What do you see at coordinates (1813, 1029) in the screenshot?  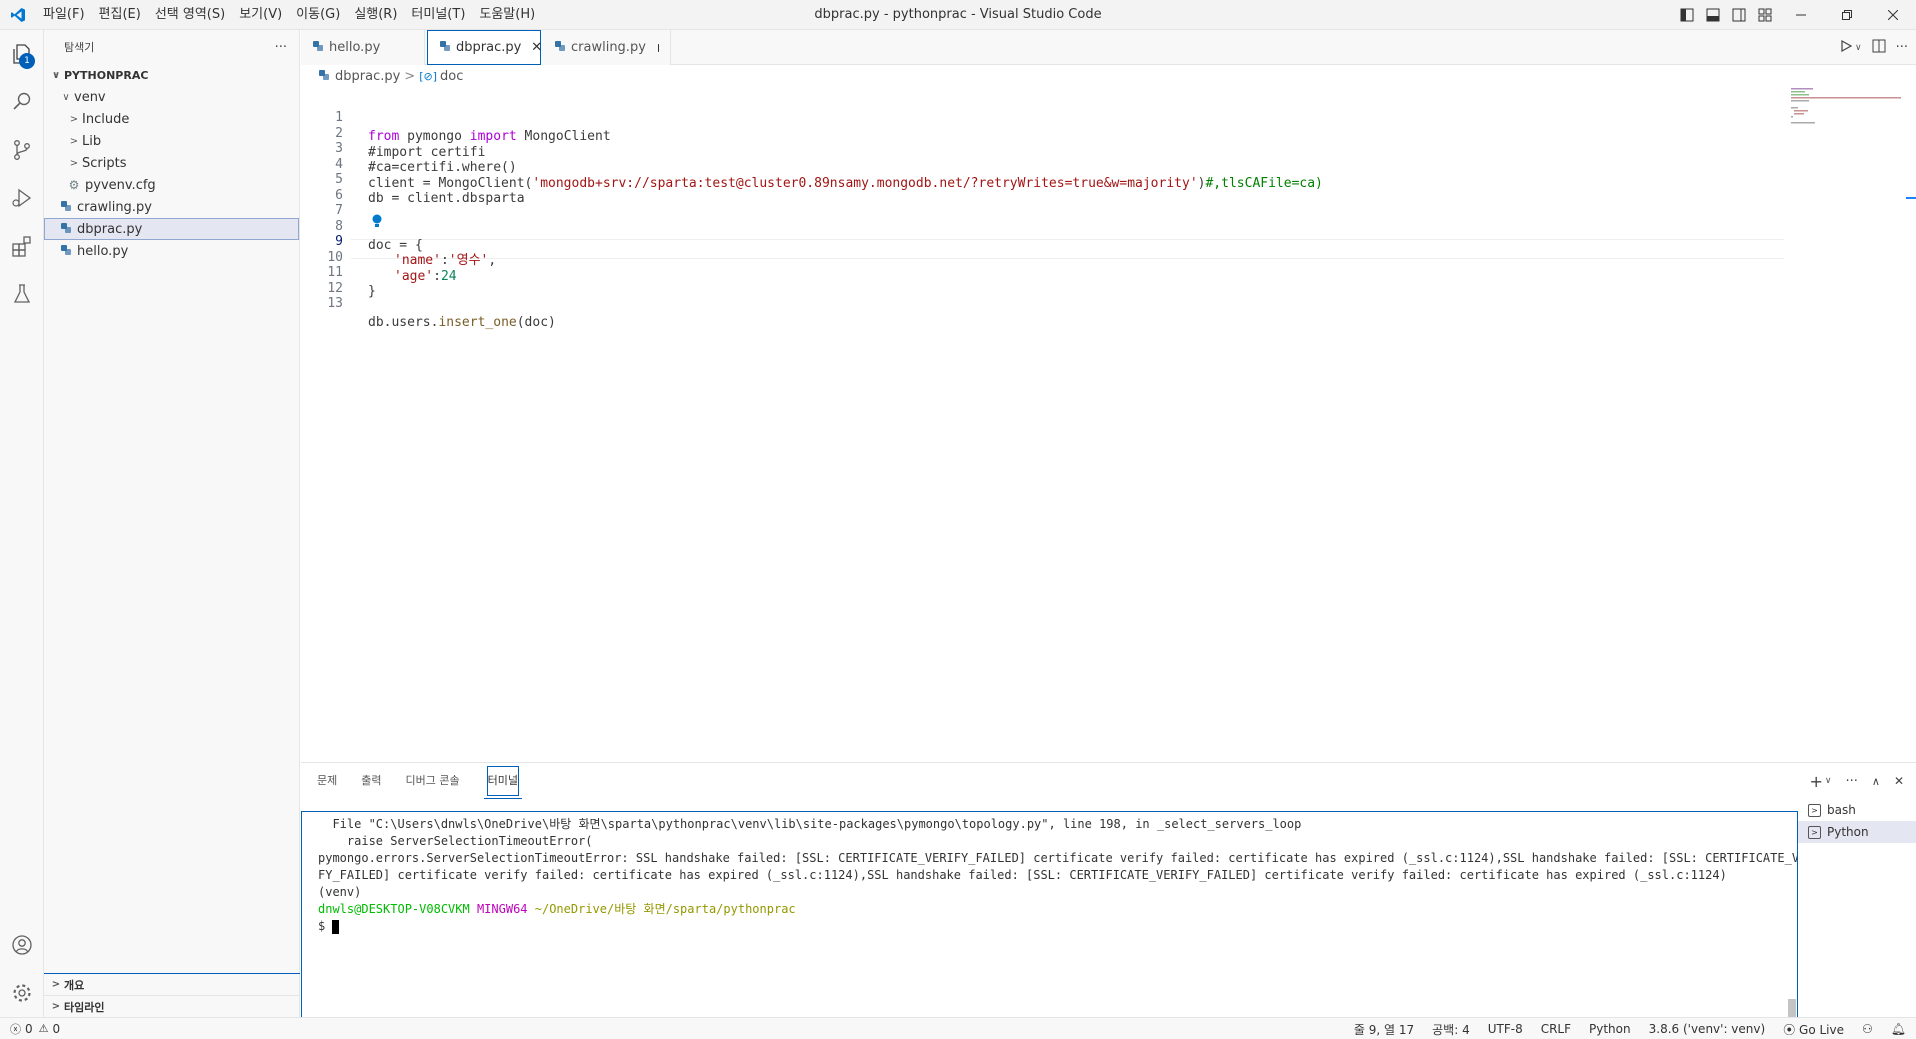 I see `status-golive: ⦿ Go Live` at bounding box center [1813, 1029].